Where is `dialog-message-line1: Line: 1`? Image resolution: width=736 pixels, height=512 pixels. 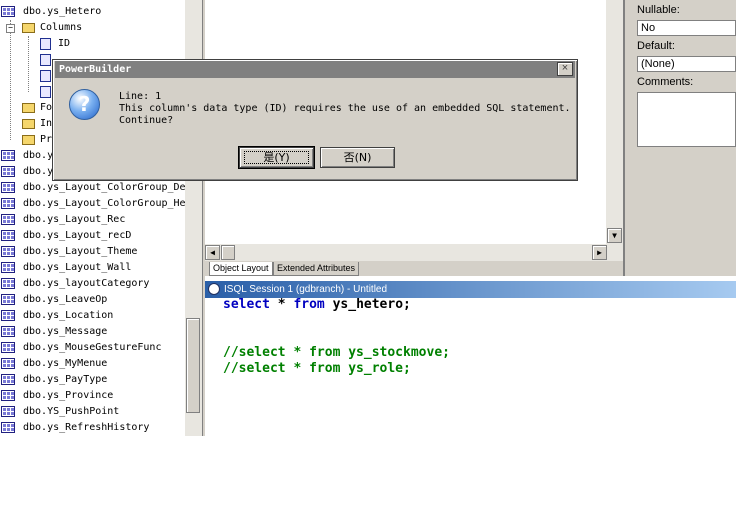
dialog-message-line1: Line: 1 is located at coordinates (140, 96).